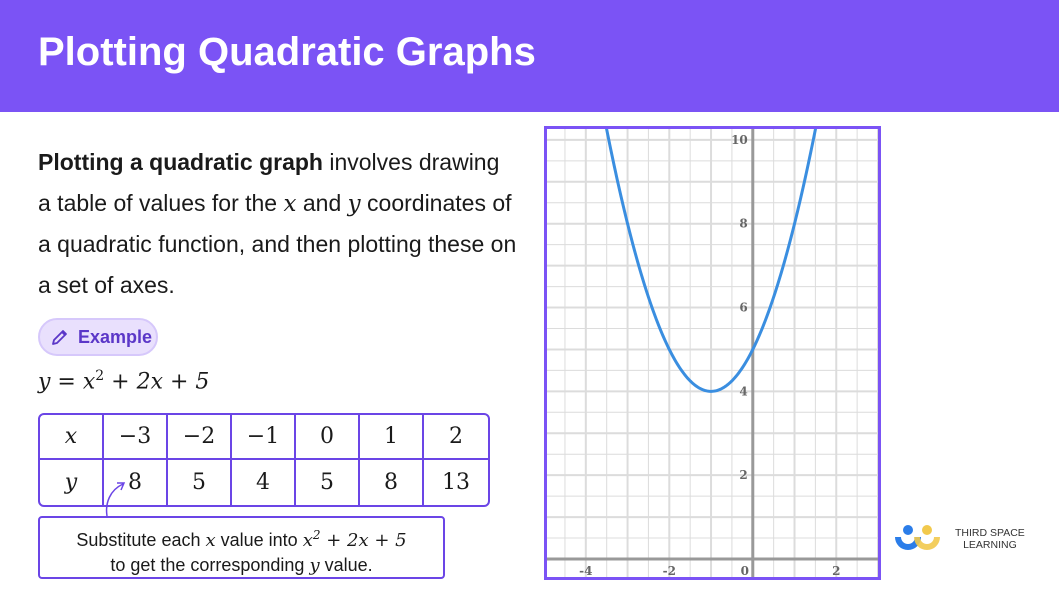 The width and height of the screenshot is (1059, 600). I want to click on y-tick-label: 8, so click(743, 224).